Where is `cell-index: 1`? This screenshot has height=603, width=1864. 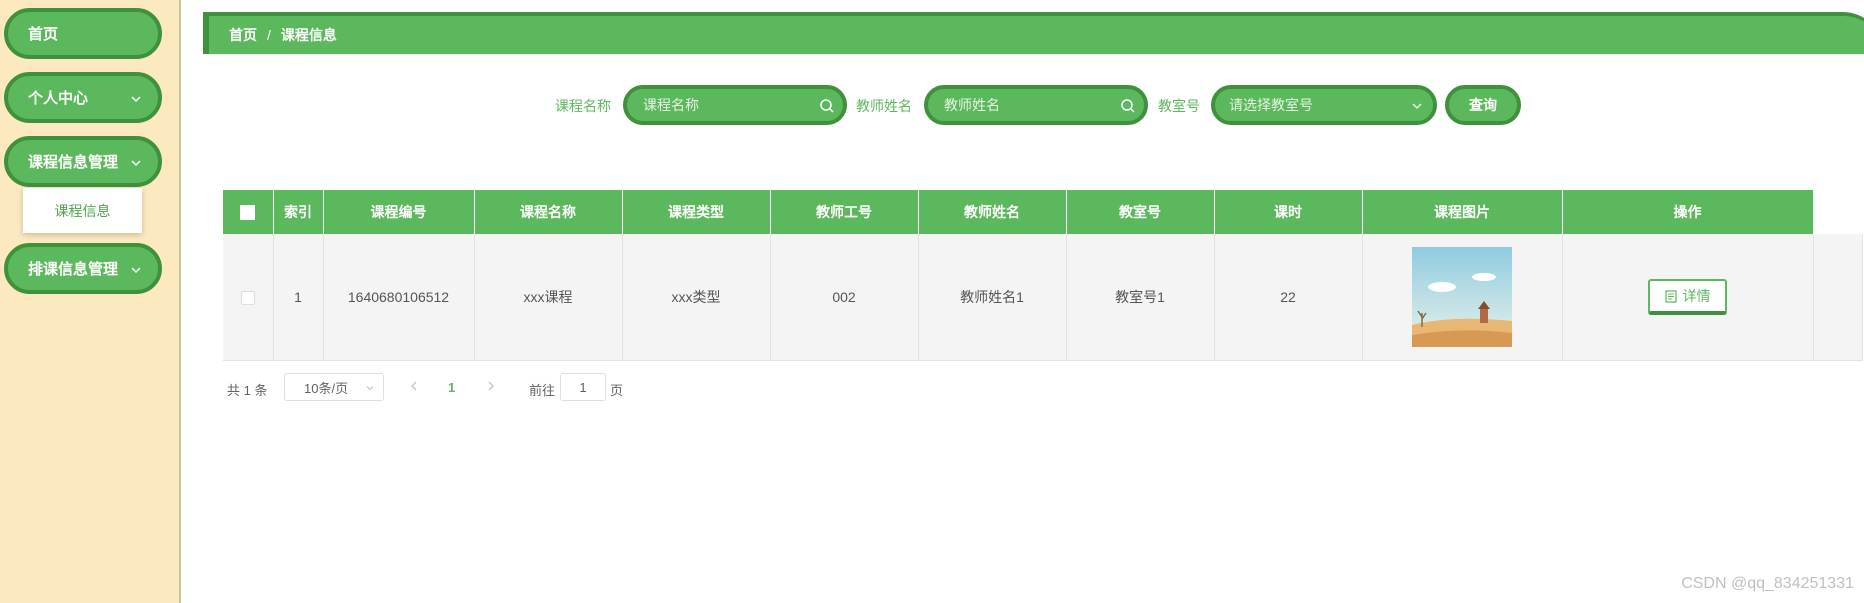
cell-index: 1 is located at coordinates (298, 297).